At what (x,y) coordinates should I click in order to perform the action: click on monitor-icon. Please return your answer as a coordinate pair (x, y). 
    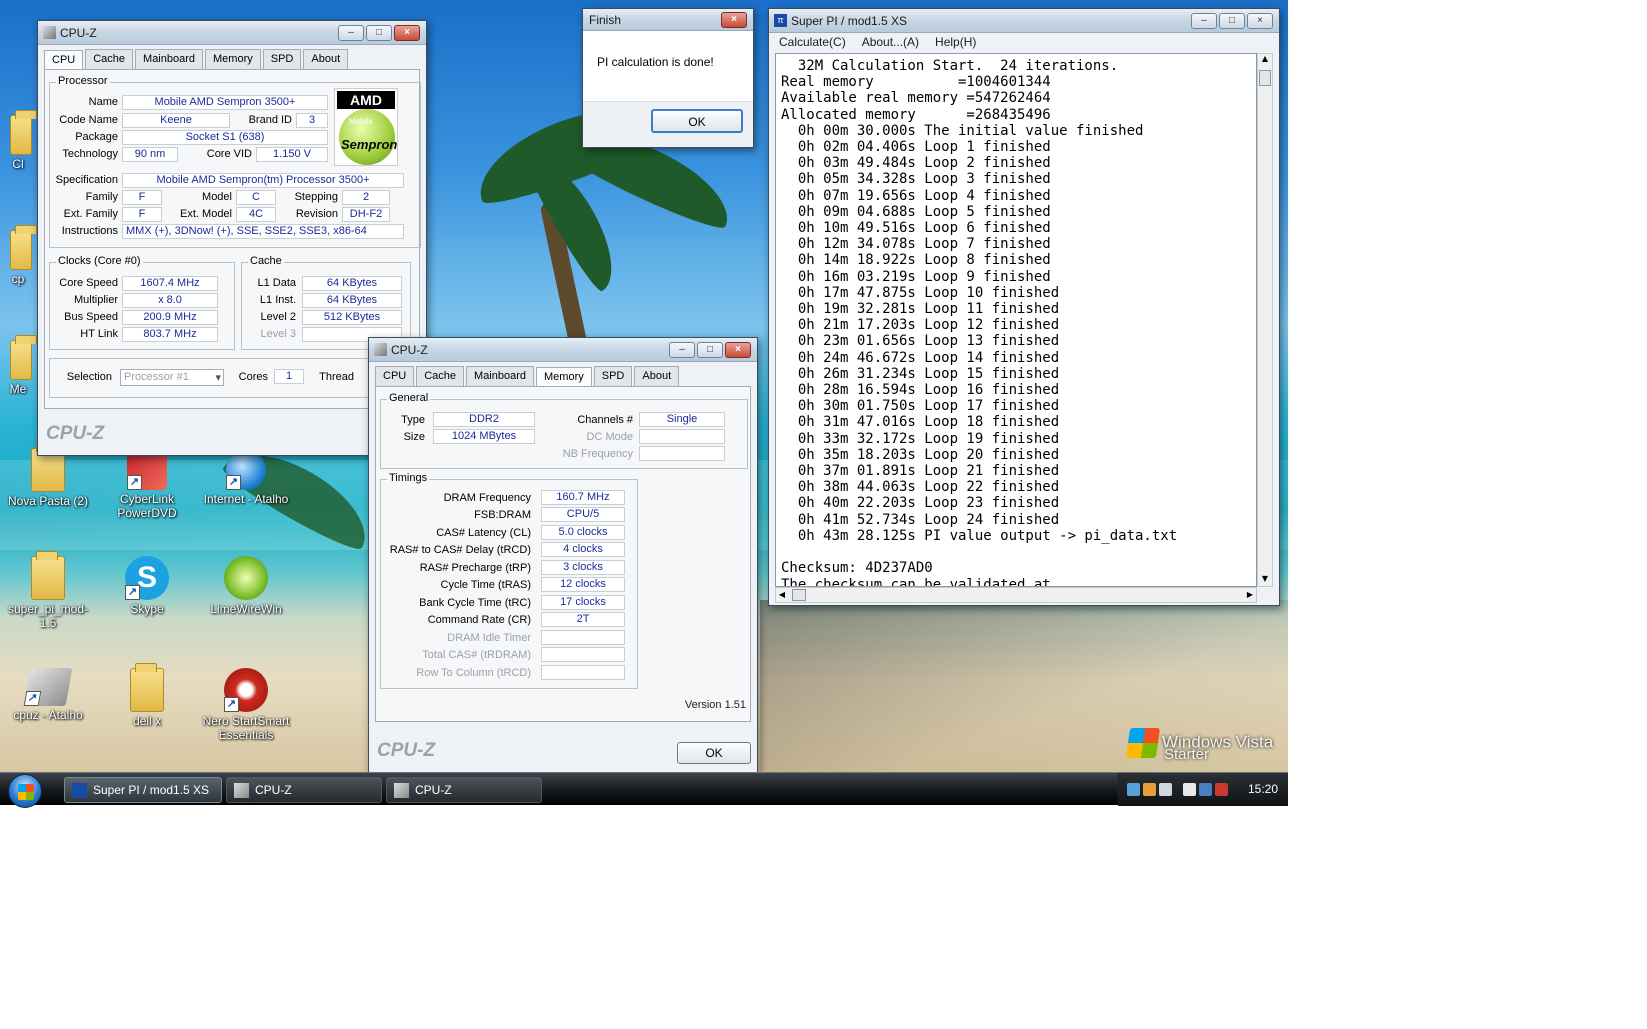
    Looking at the image, I should click on (1205, 789).